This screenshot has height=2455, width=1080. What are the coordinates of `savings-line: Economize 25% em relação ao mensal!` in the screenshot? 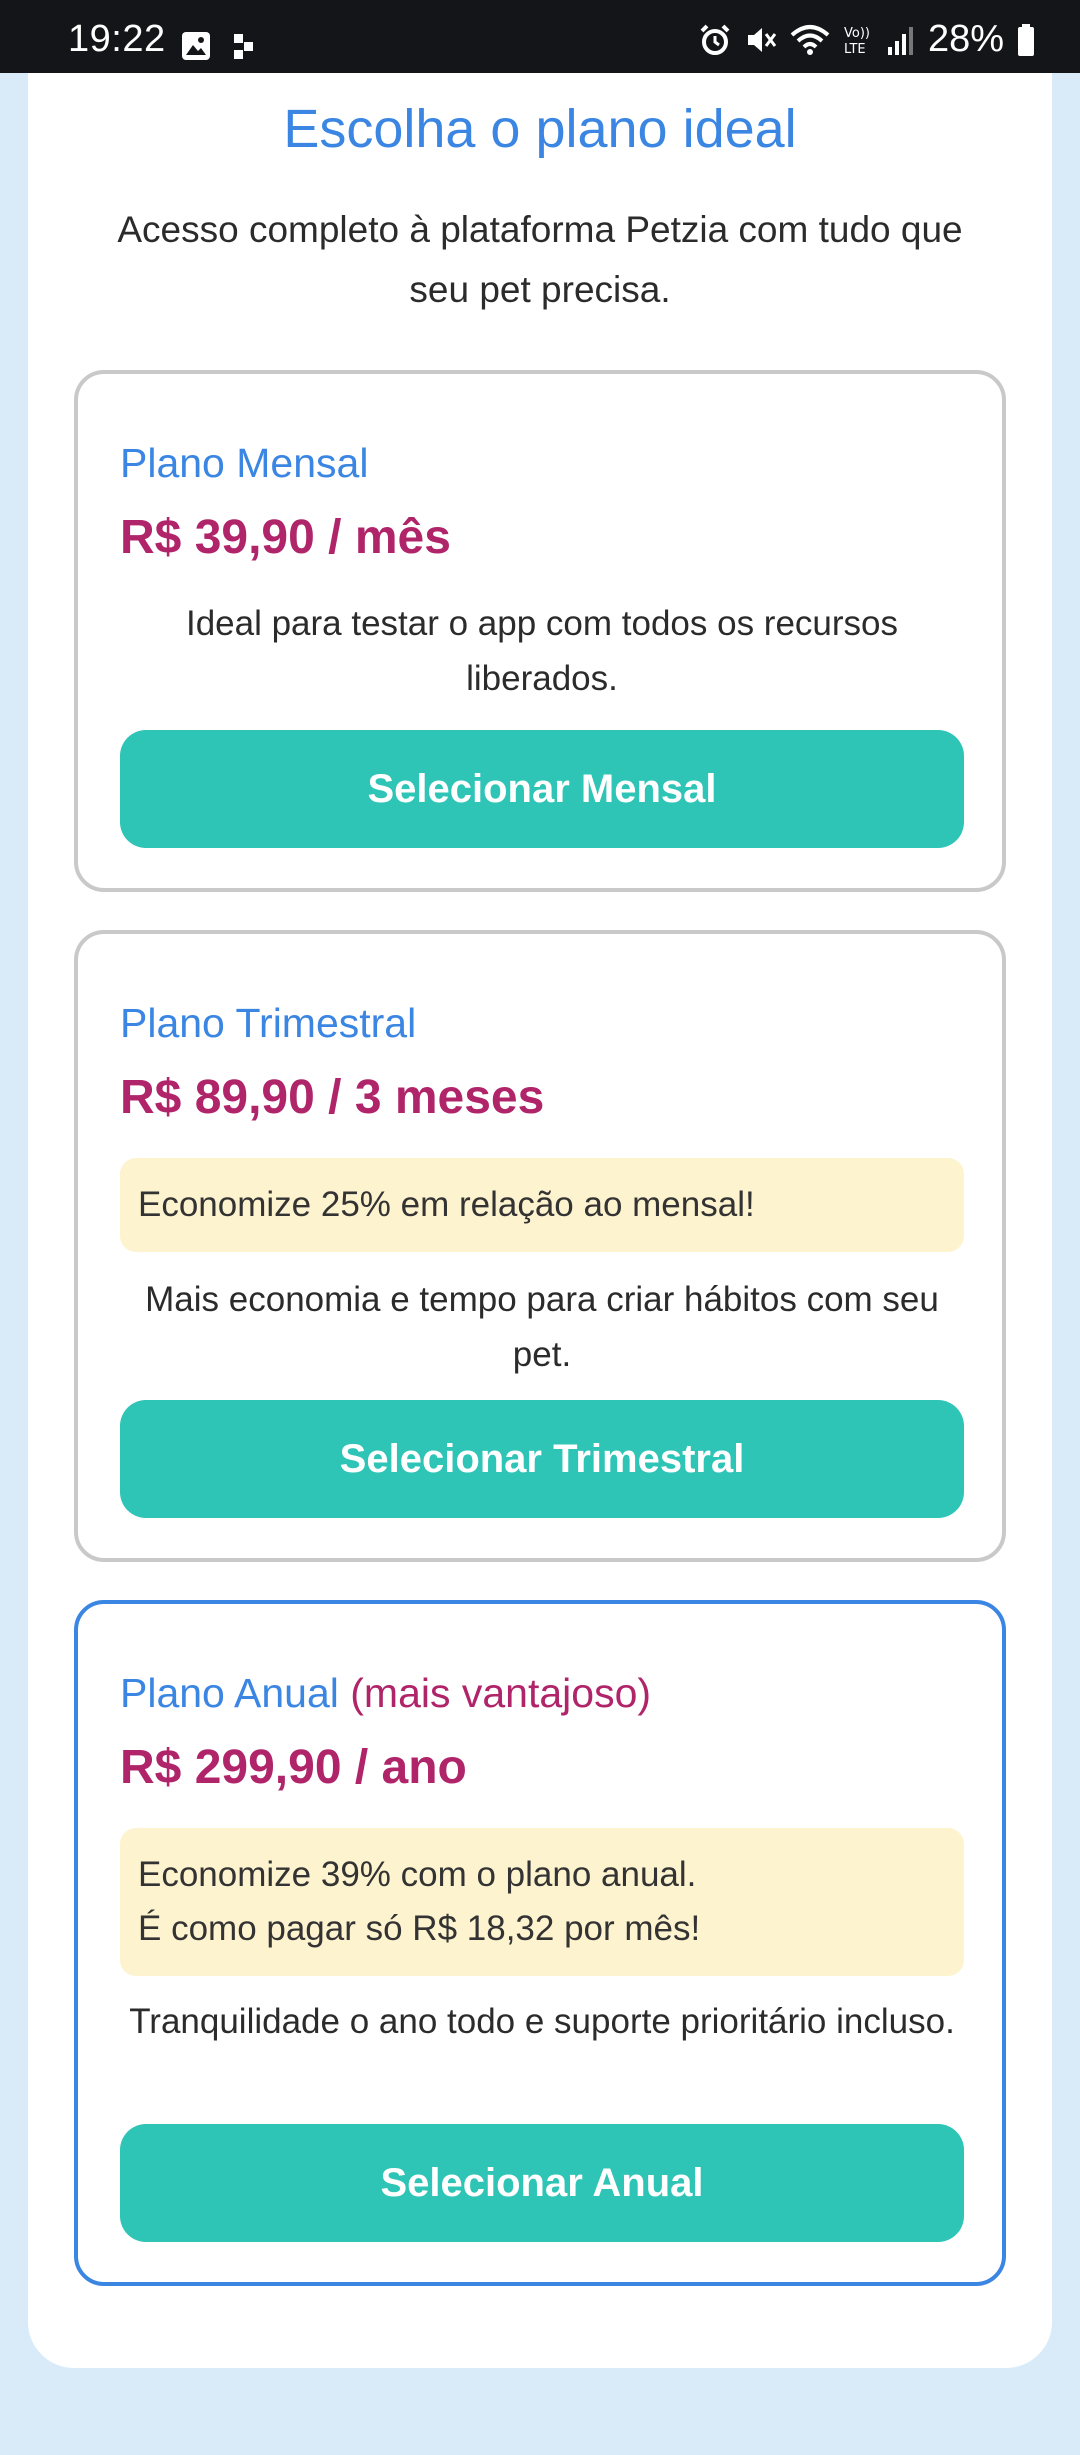 It's located at (446, 1204).